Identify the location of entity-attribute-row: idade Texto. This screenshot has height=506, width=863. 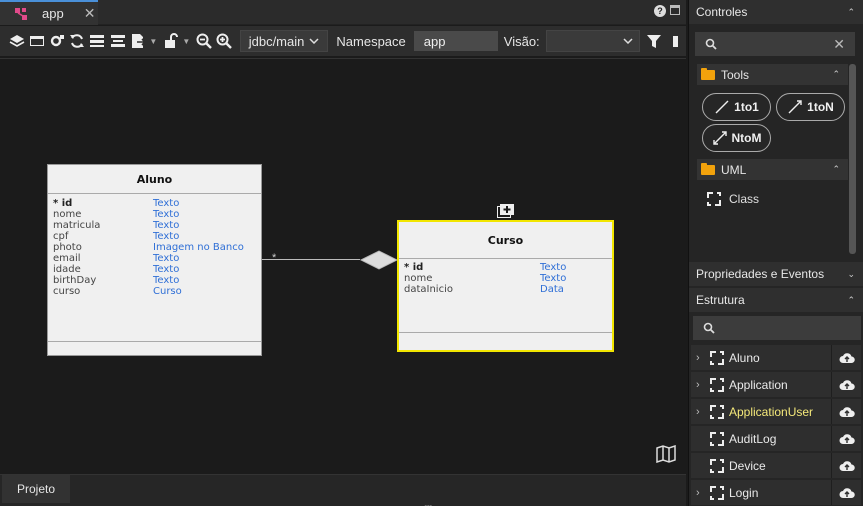
(154, 269).